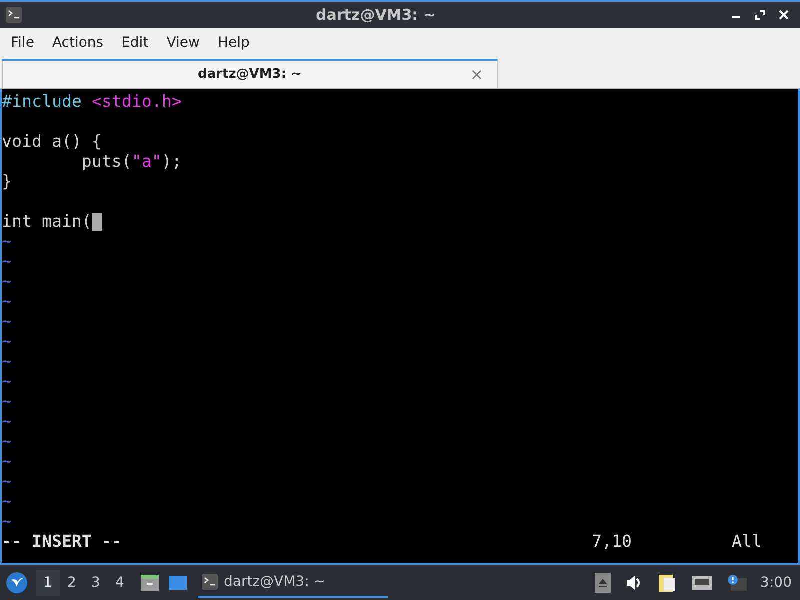  I want to click on workspace-button: 1, so click(48, 583).